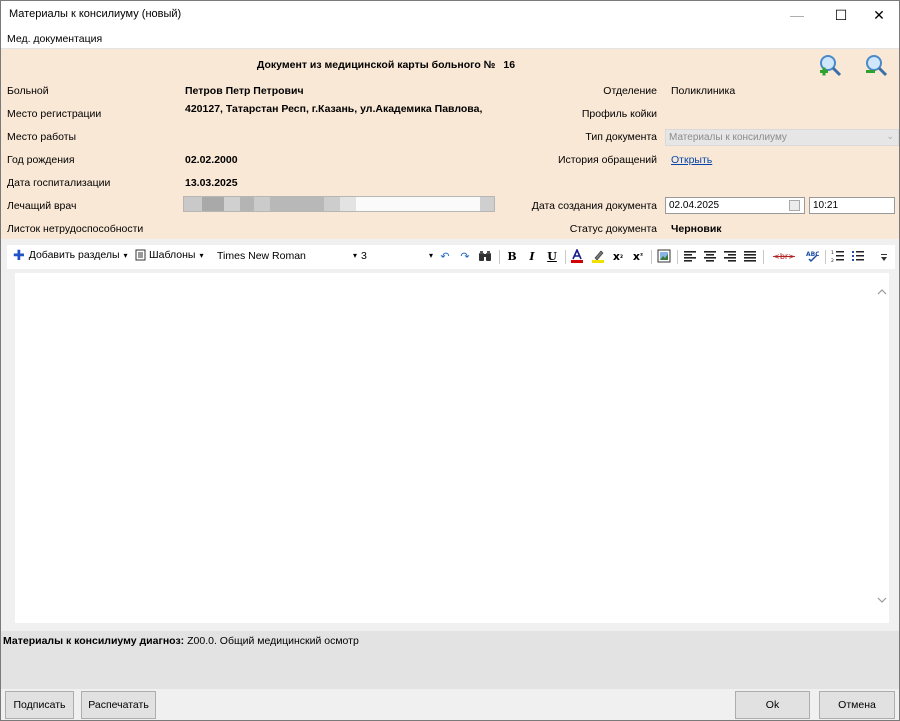  Describe the element at coordinates (169, 255) in the screenshot. I see `templates-button: Шаблоны ▾` at that location.